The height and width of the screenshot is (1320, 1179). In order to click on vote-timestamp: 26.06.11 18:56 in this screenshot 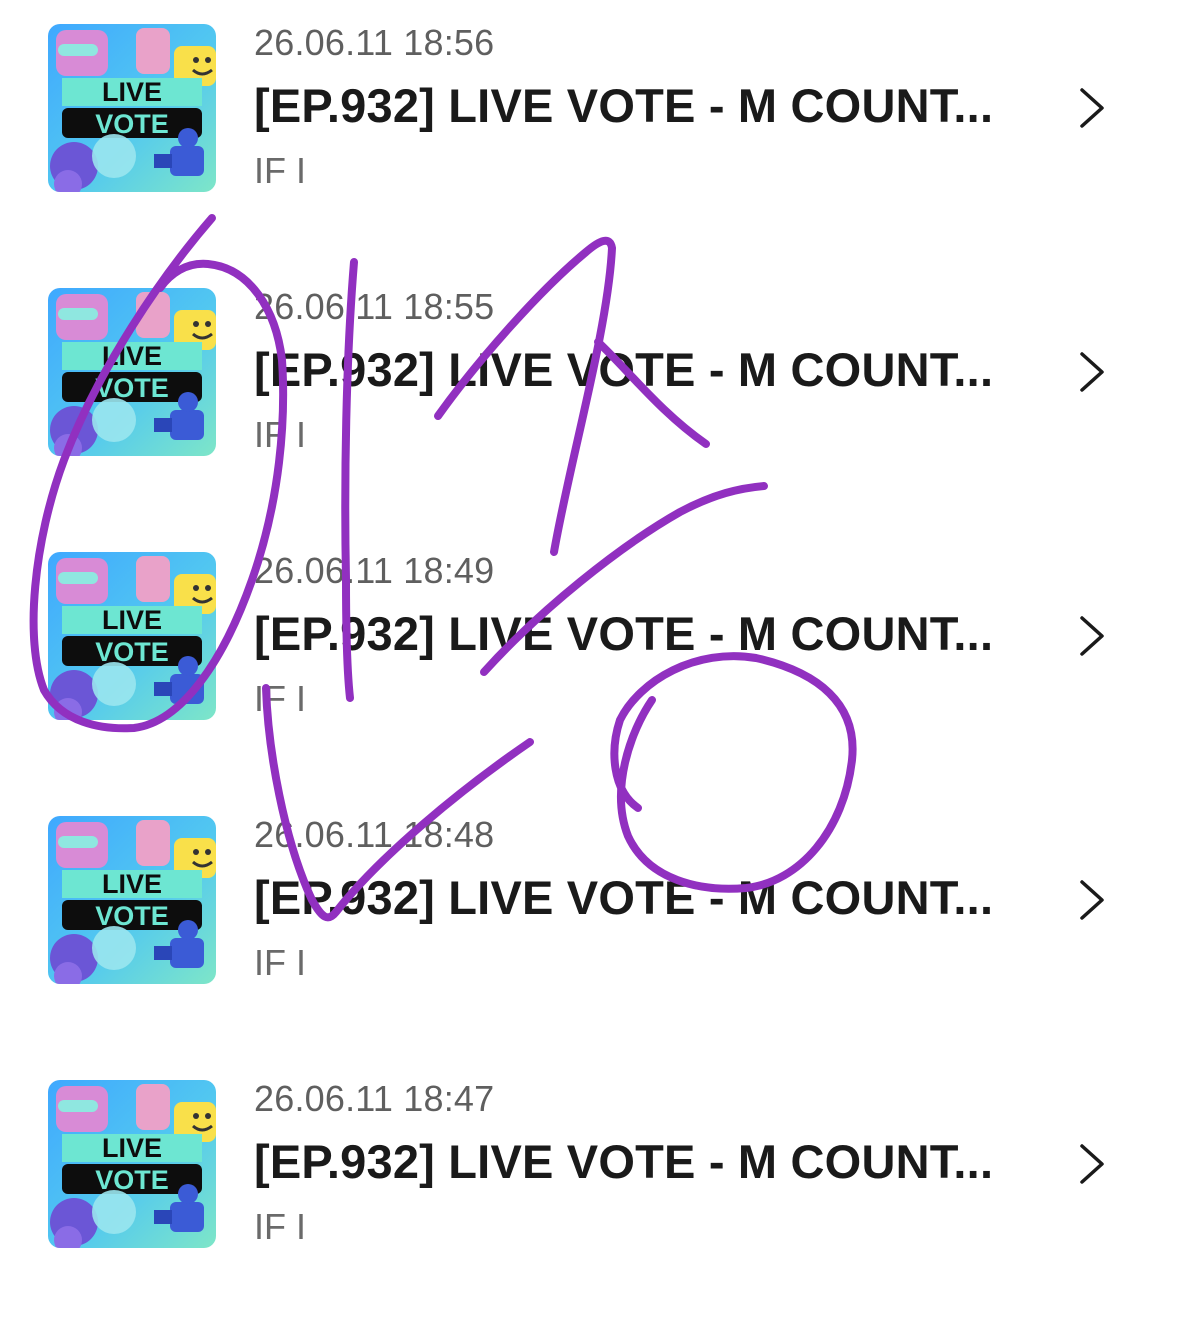, I will do `click(374, 42)`.